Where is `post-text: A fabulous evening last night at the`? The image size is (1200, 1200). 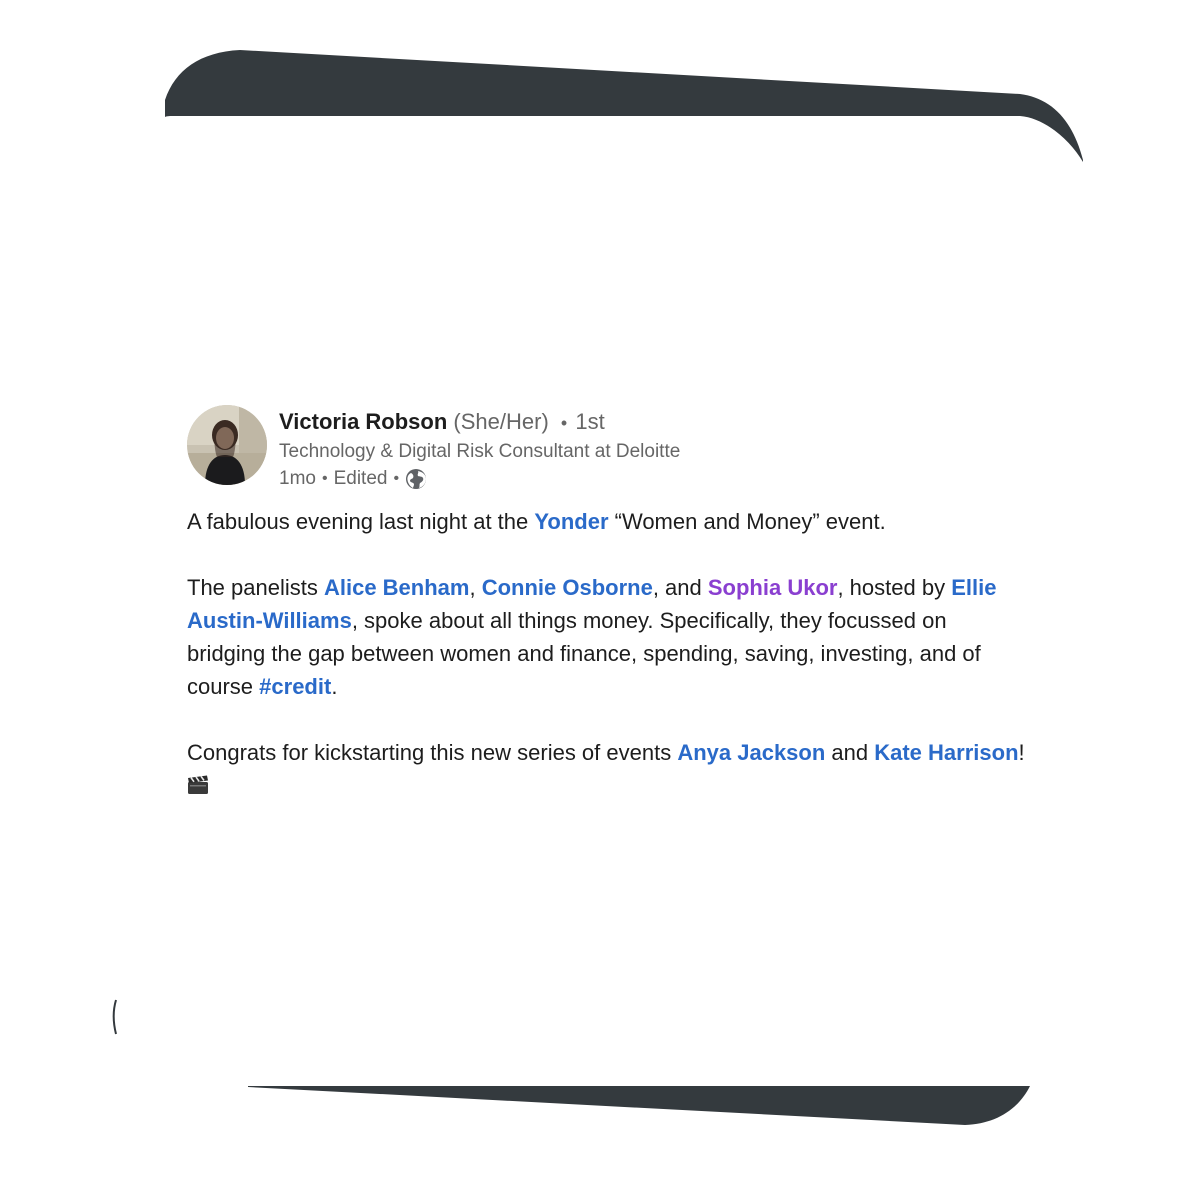
post-text: A fabulous evening last night at the is located at coordinates (361, 521).